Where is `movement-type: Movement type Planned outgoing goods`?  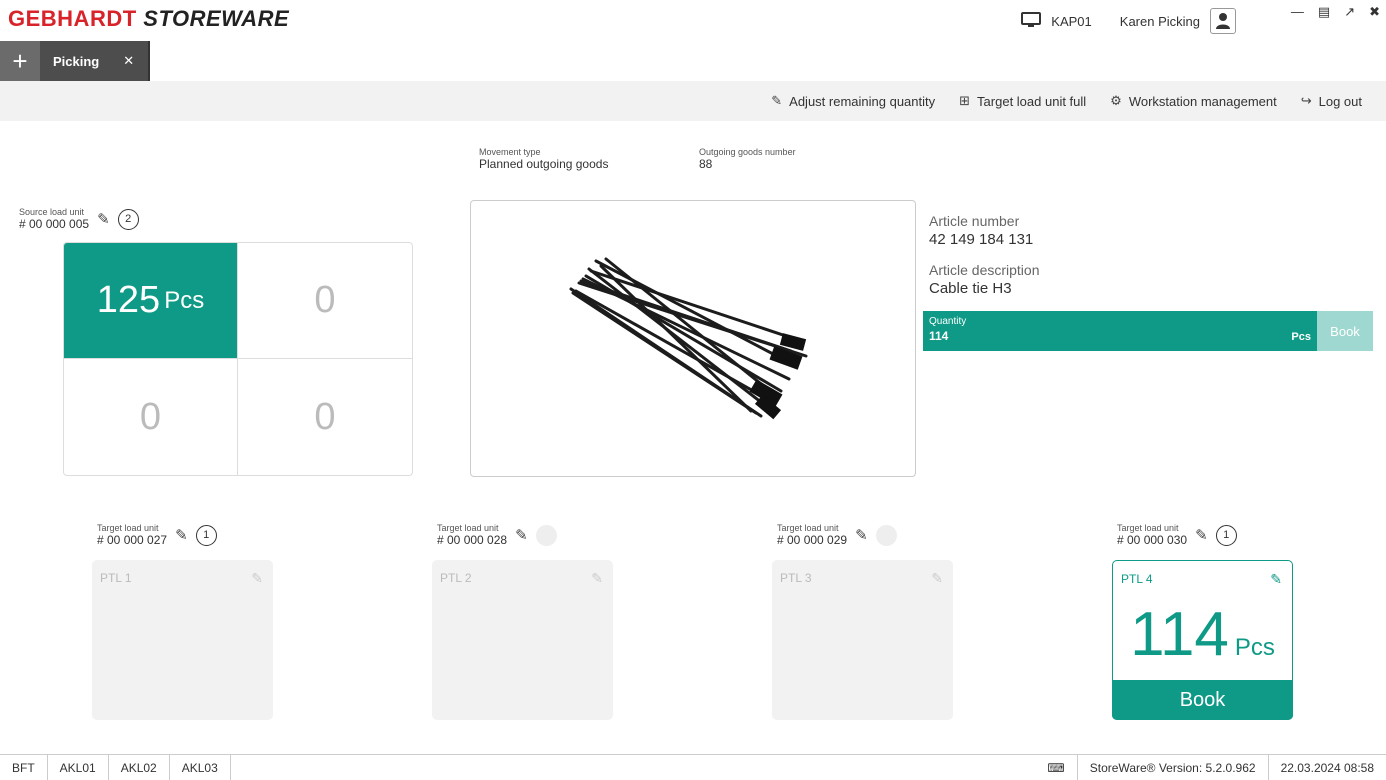 movement-type: Movement type Planned outgoing goods is located at coordinates (544, 159).